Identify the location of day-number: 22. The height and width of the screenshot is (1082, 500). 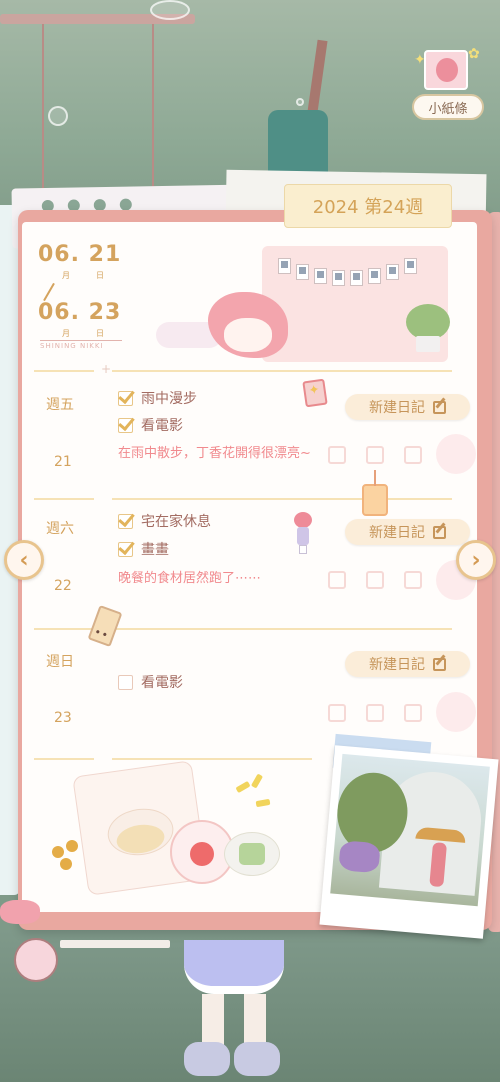
(63, 586).